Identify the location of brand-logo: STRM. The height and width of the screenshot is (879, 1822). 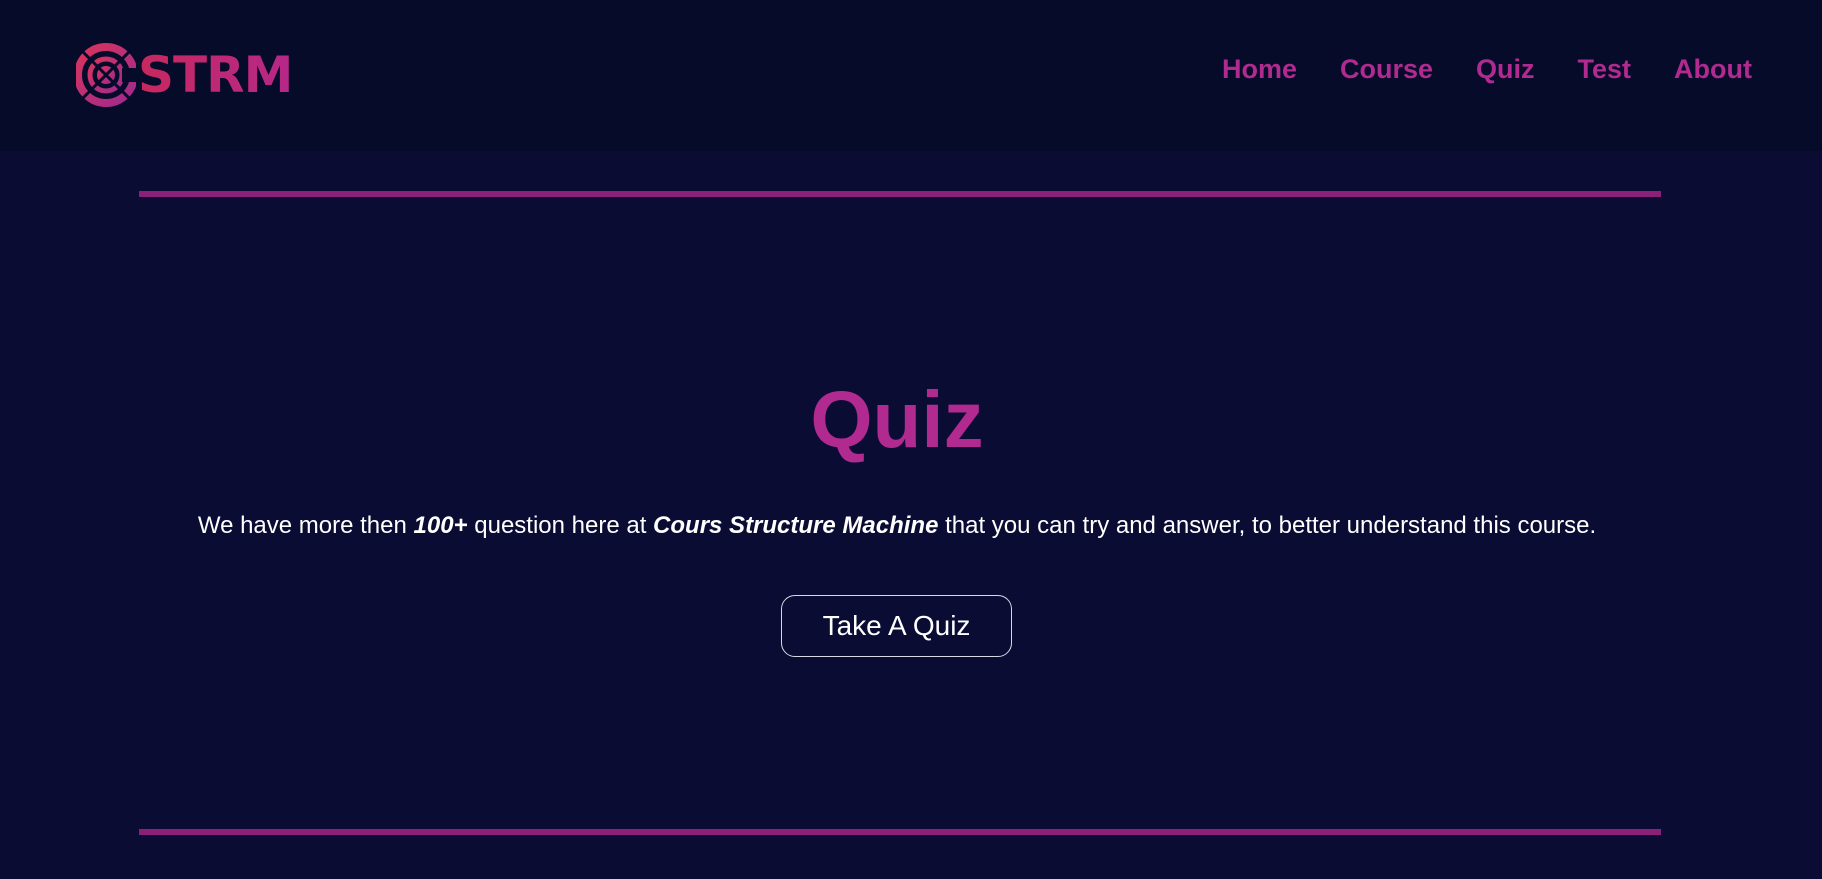
(184, 75).